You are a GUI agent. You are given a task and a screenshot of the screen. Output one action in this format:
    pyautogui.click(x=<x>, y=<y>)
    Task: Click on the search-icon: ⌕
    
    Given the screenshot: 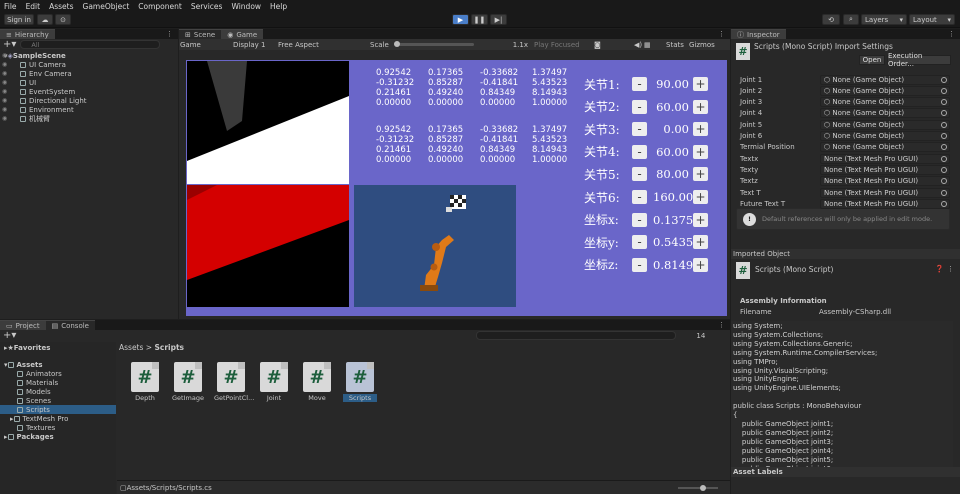 What is the action you would take?
    pyautogui.click(x=851, y=19)
    